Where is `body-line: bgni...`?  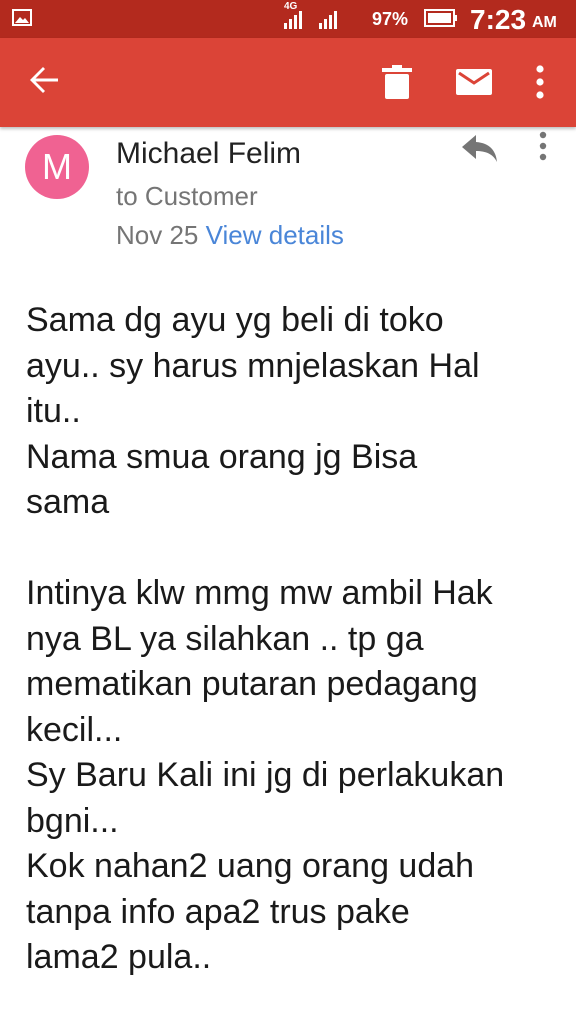
body-line: bgni... is located at coordinates (72, 820).